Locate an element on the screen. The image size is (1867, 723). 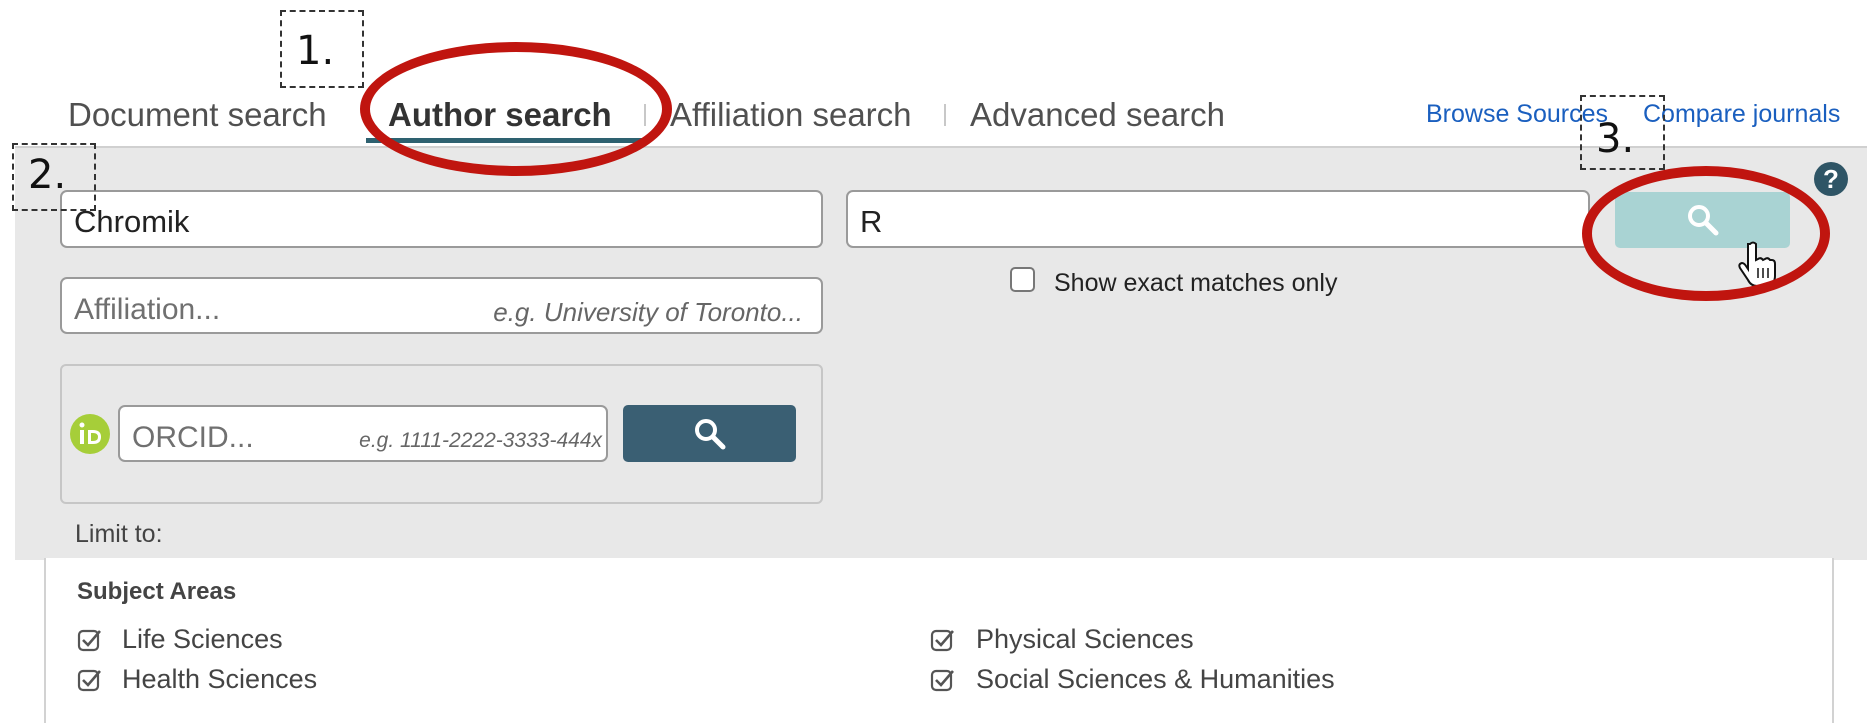
subject-areas-title: Subject Areas is located at coordinates (157, 591).